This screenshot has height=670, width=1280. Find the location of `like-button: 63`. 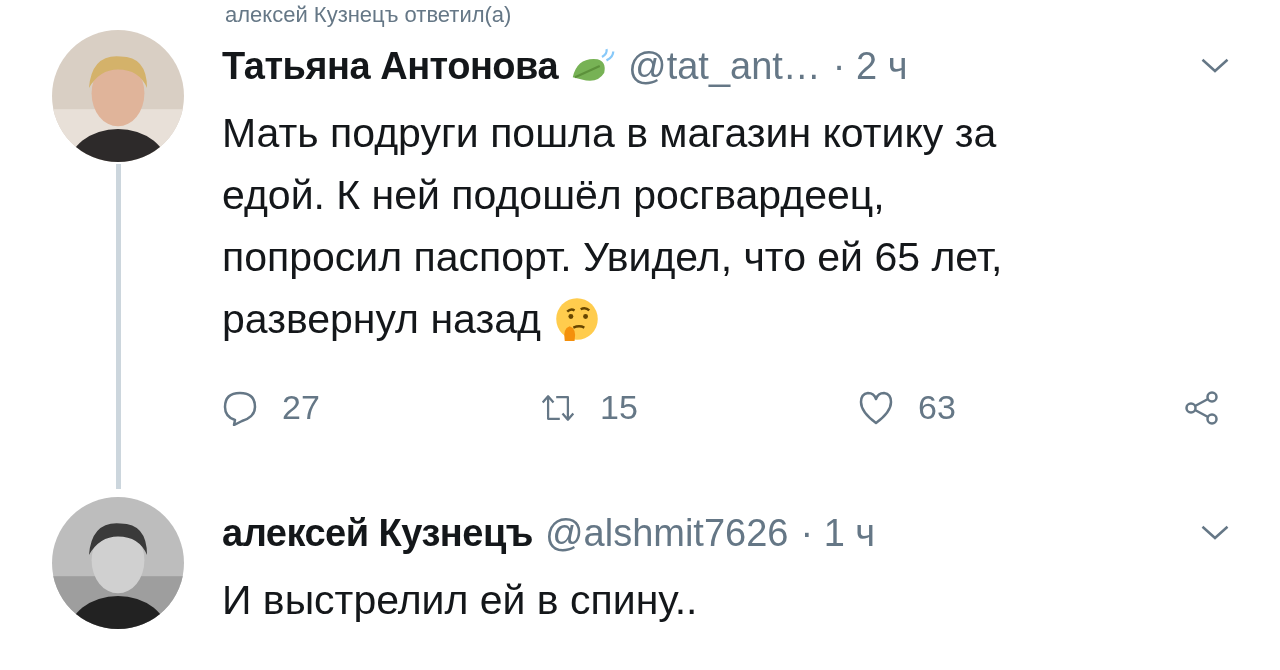

like-button: 63 is located at coordinates (1017, 407).